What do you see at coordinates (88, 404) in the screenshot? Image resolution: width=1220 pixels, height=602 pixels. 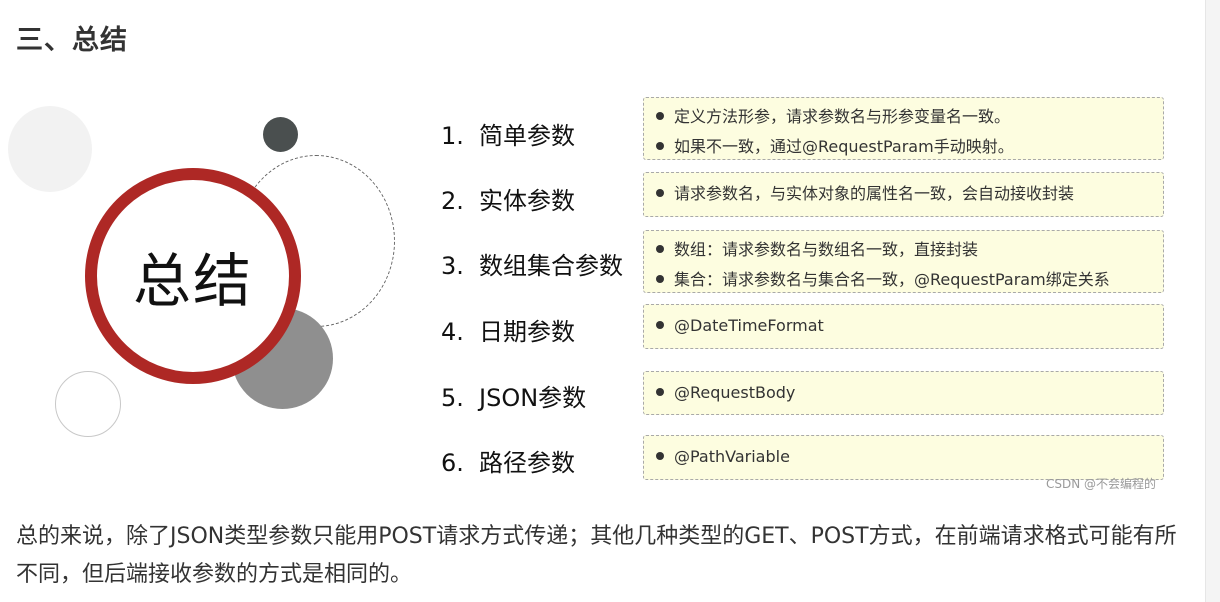 I see `decorative-outline-circle` at bounding box center [88, 404].